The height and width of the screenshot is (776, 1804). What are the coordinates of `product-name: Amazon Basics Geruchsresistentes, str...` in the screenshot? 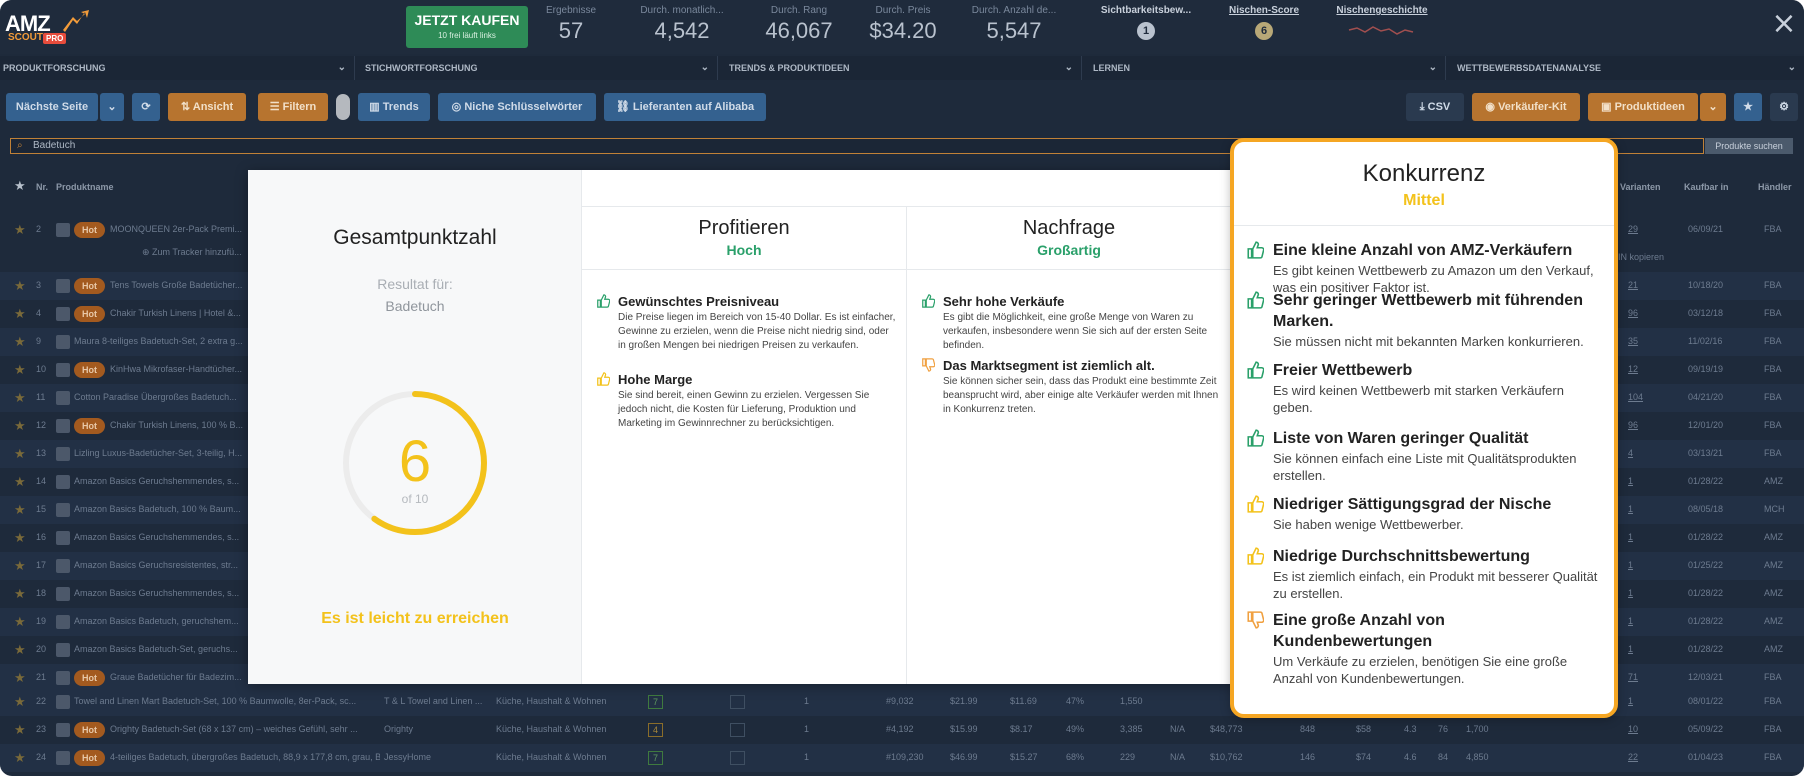 It's located at (160, 565).